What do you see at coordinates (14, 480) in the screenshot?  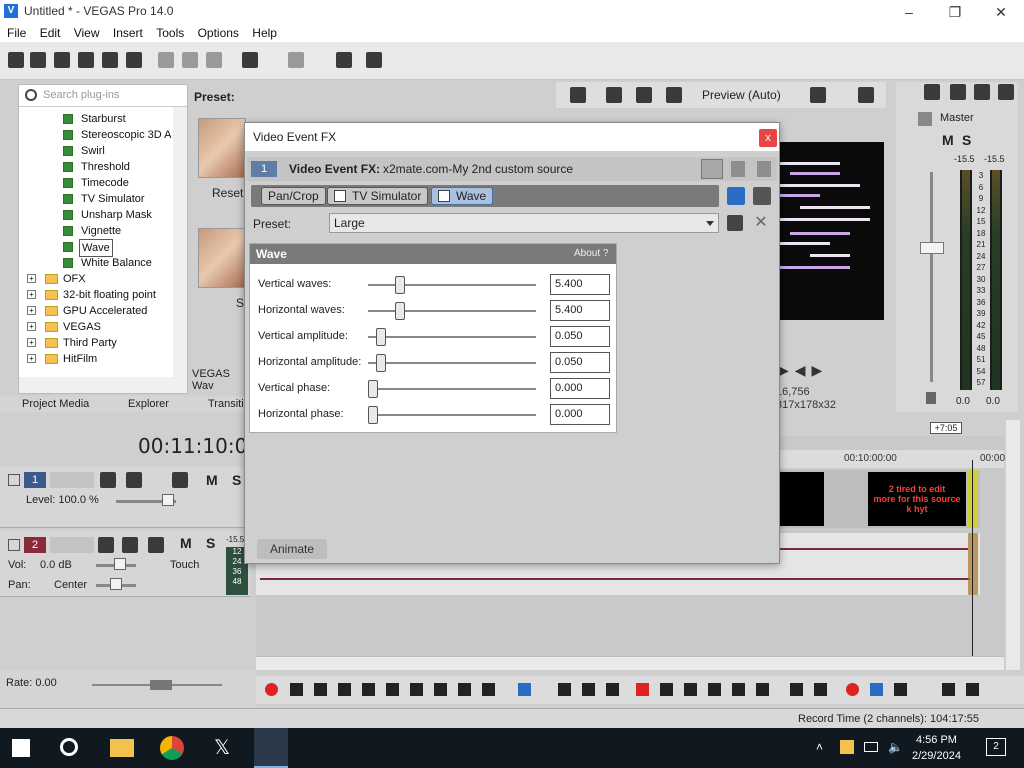 I see `track-collapse-icon` at bounding box center [14, 480].